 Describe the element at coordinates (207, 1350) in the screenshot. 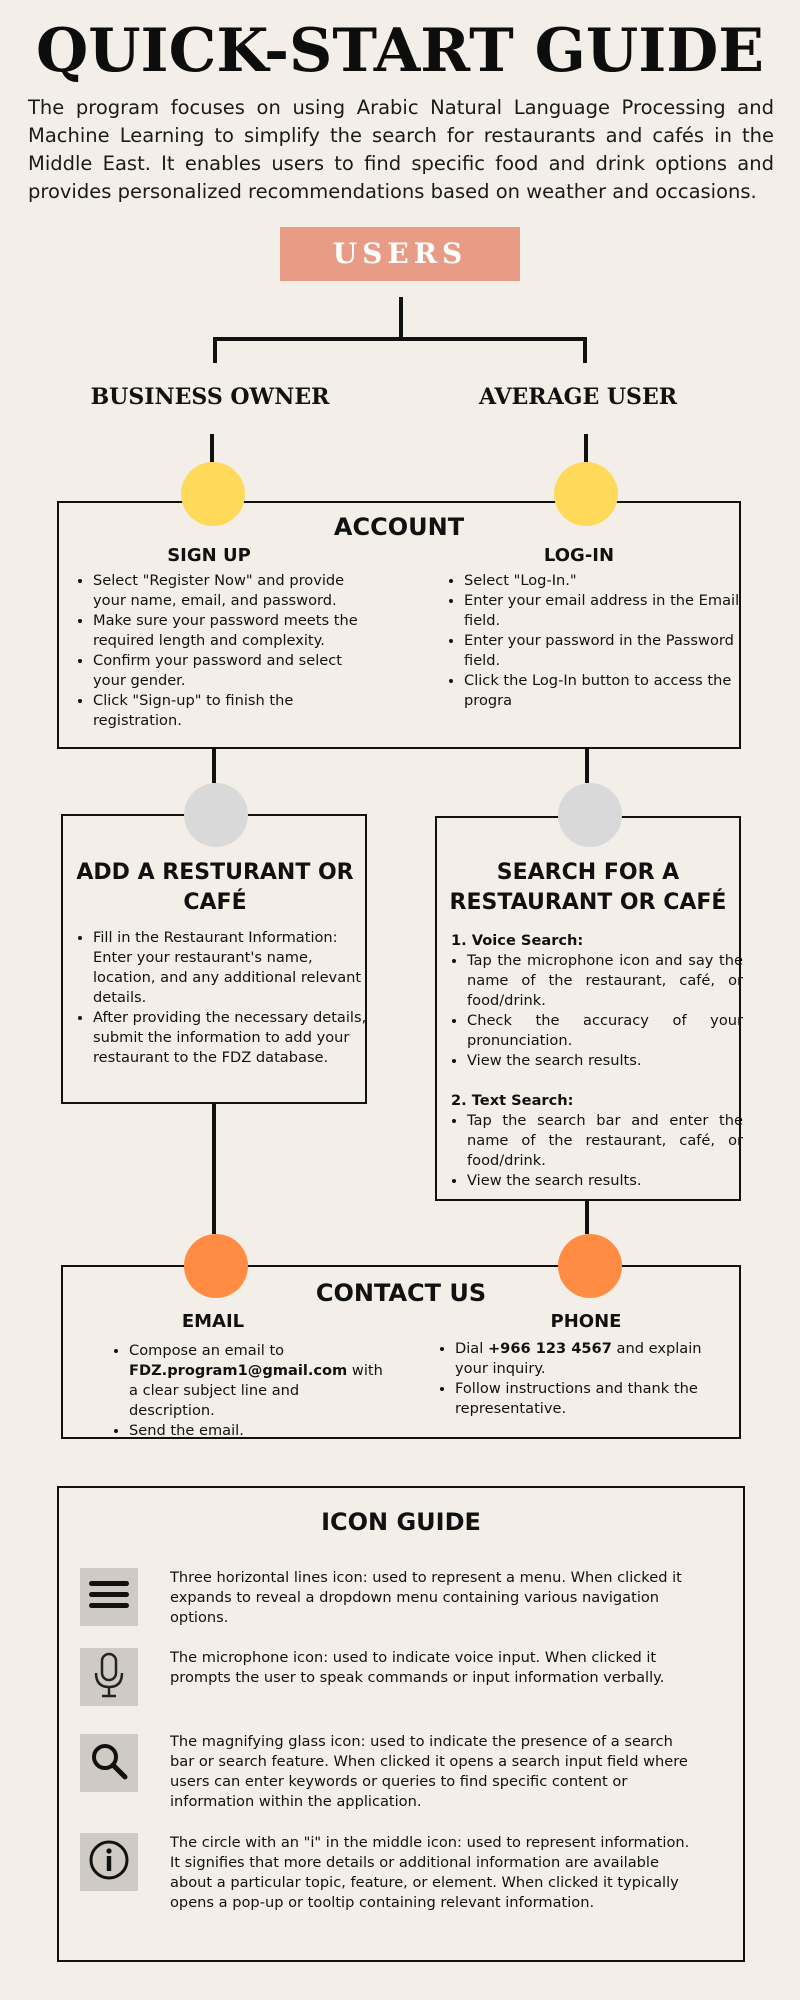

I see `email-step-text: Compose an email to` at that location.